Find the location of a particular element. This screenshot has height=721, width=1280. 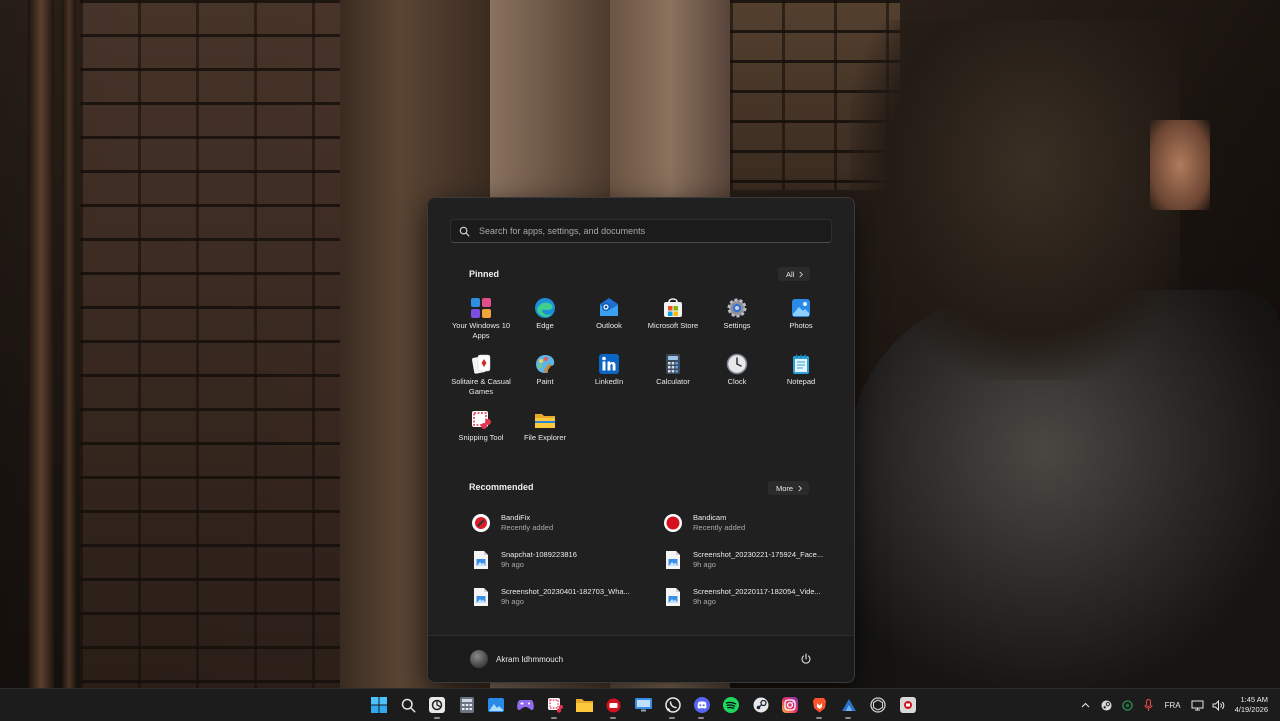

folder-icon is located at coordinates (545, 420).